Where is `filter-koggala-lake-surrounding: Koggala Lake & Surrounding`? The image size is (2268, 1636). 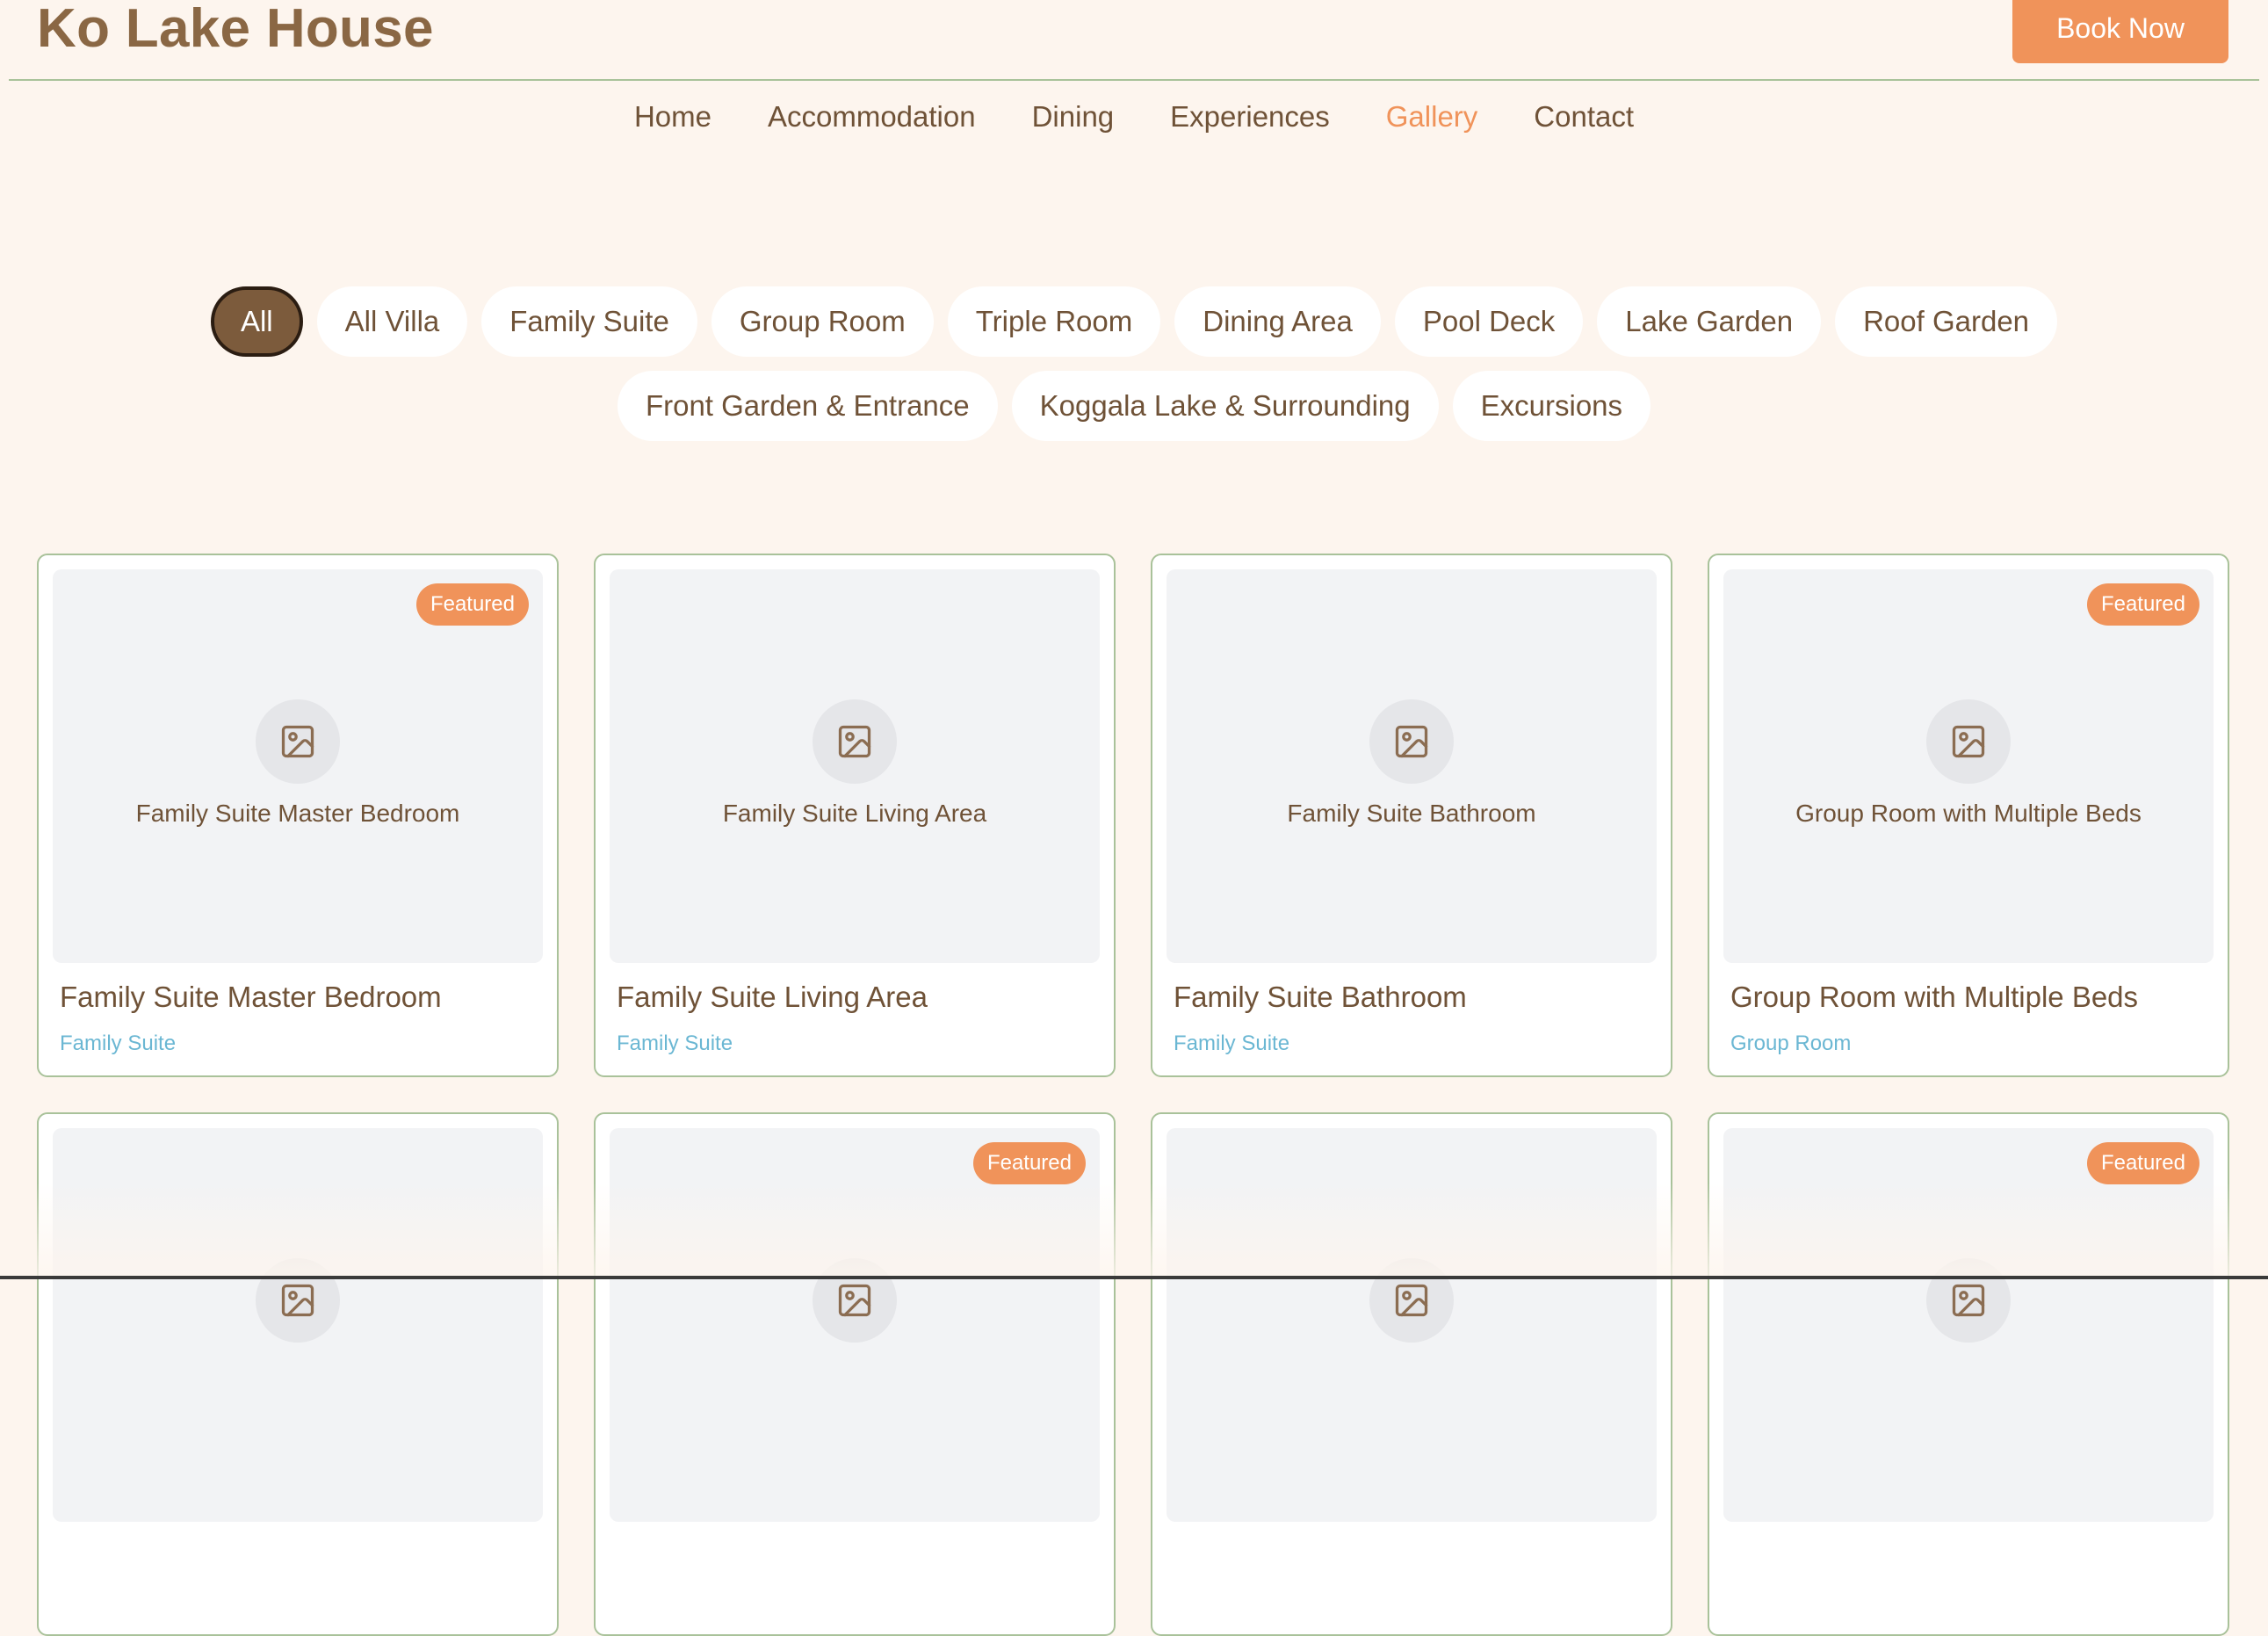
filter-koggala-lake-surrounding: Koggala Lake & Surrounding is located at coordinates (1225, 406).